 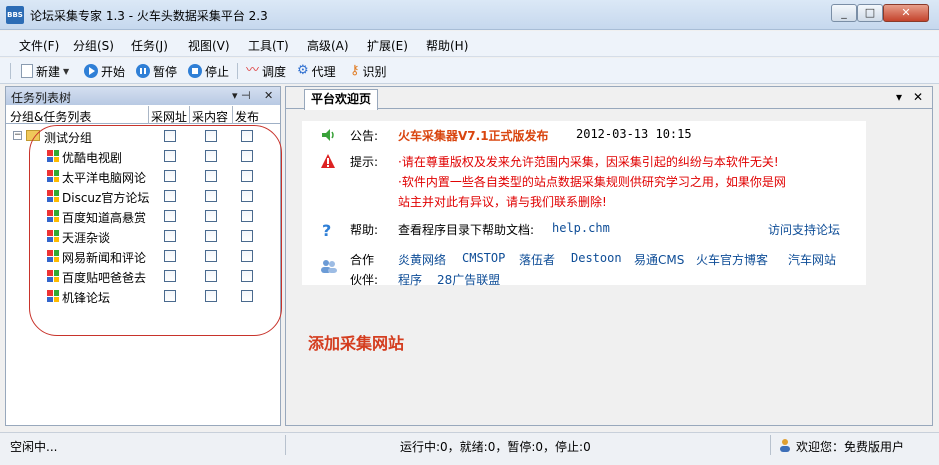 What do you see at coordinates (422, 259) in the screenshot?
I see `partner-link: 炎黄网络` at bounding box center [422, 259].